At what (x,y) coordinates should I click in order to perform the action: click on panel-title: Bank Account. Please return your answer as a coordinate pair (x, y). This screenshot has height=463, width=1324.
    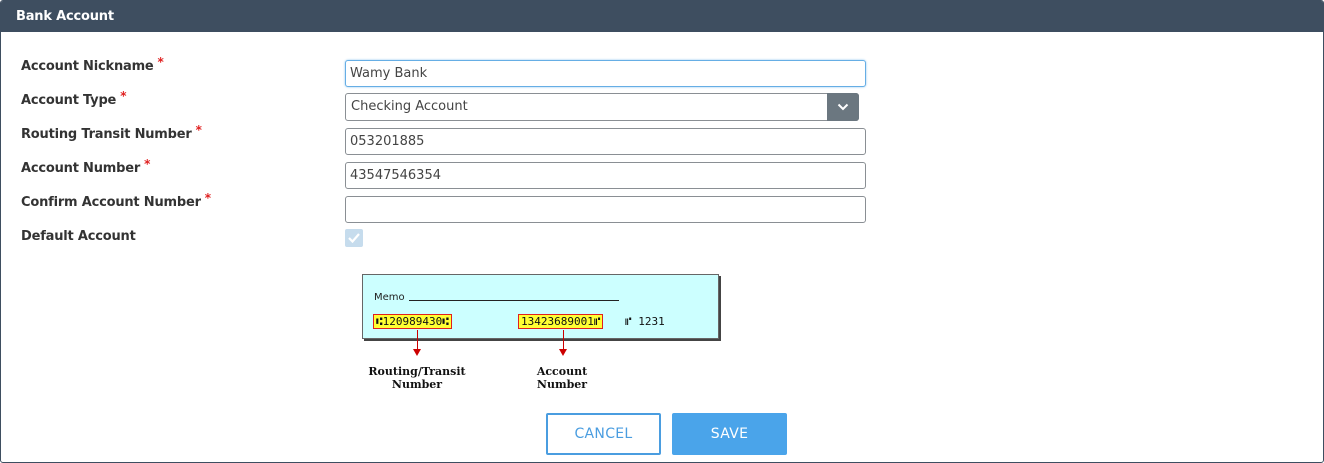
    Looking at the image, I should click on (662, 16).